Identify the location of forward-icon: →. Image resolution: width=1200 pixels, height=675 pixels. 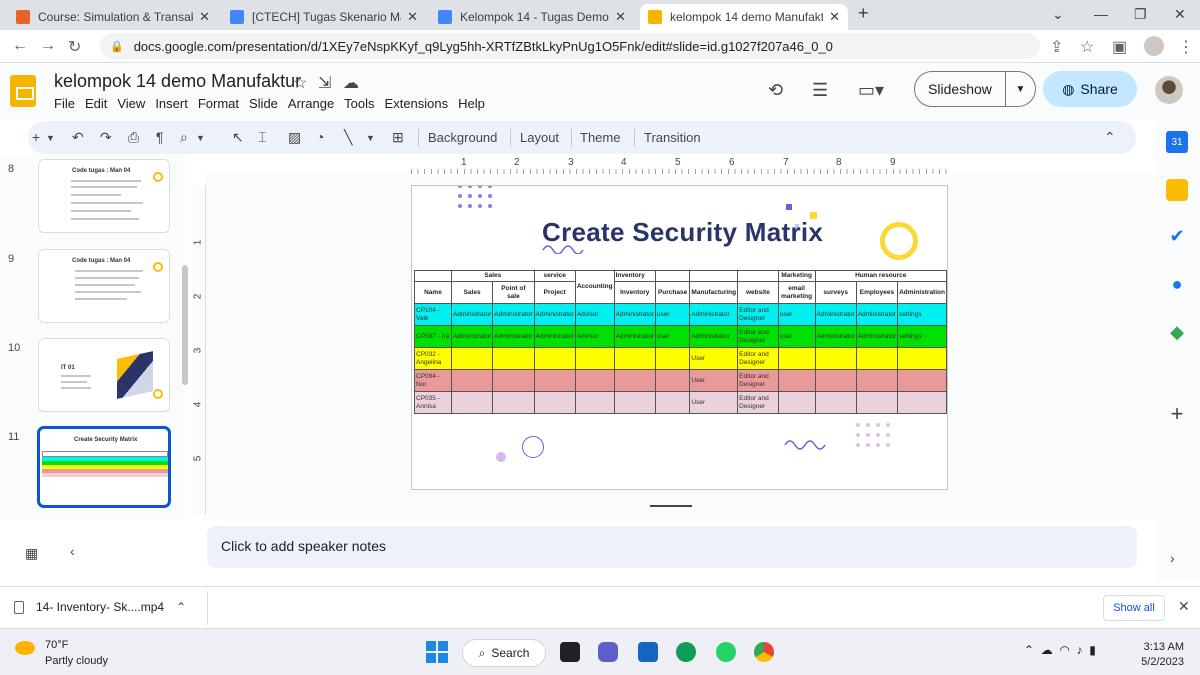
(48, 46).